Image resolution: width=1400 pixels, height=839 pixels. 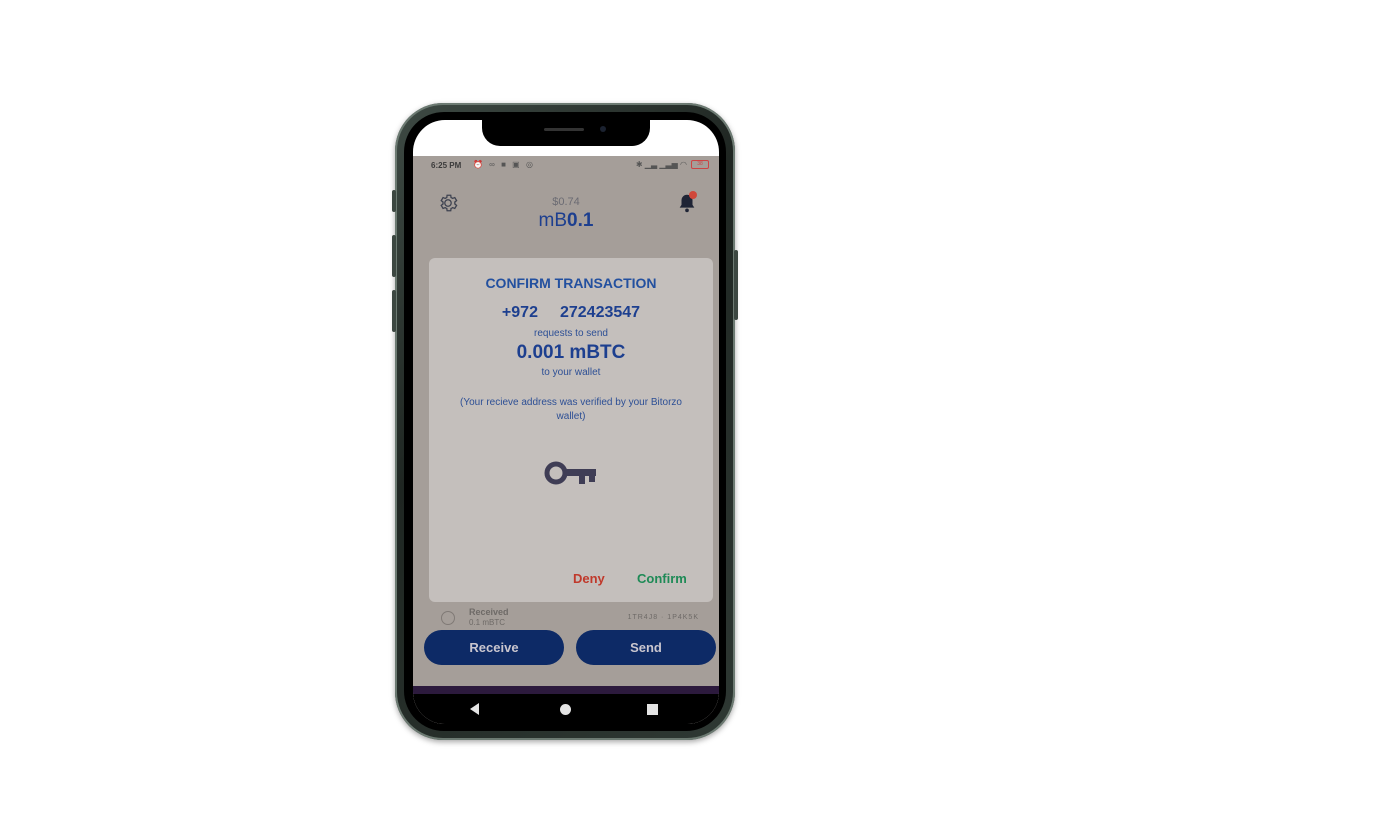 I want to click on balance-unit: mB, so click(x=553, y=220).